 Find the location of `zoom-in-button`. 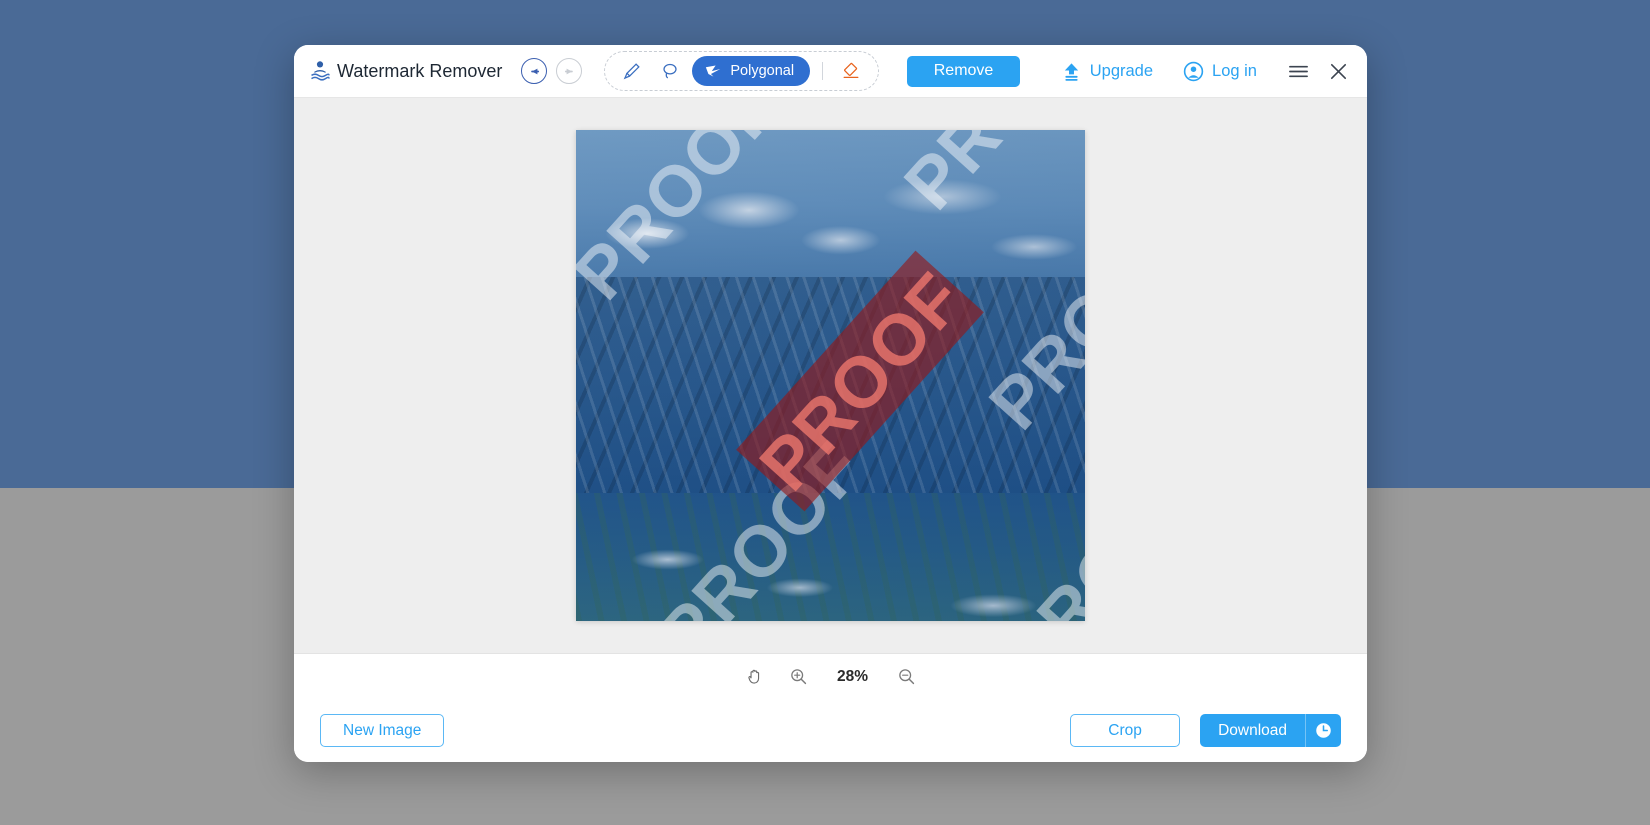

zoom-in-button is located at coordinates (799, 677).